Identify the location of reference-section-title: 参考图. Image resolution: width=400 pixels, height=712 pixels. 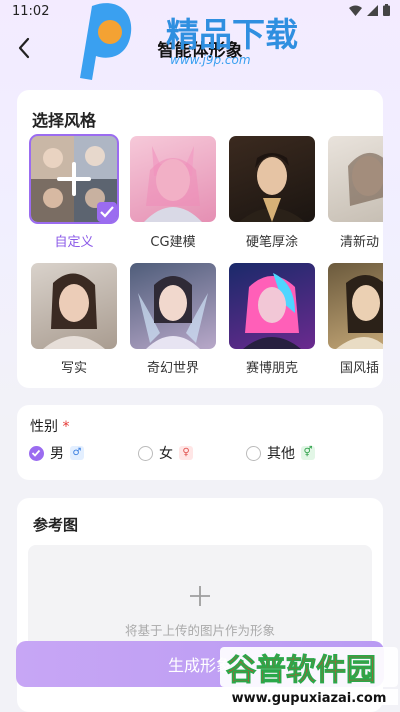
(56, 525).